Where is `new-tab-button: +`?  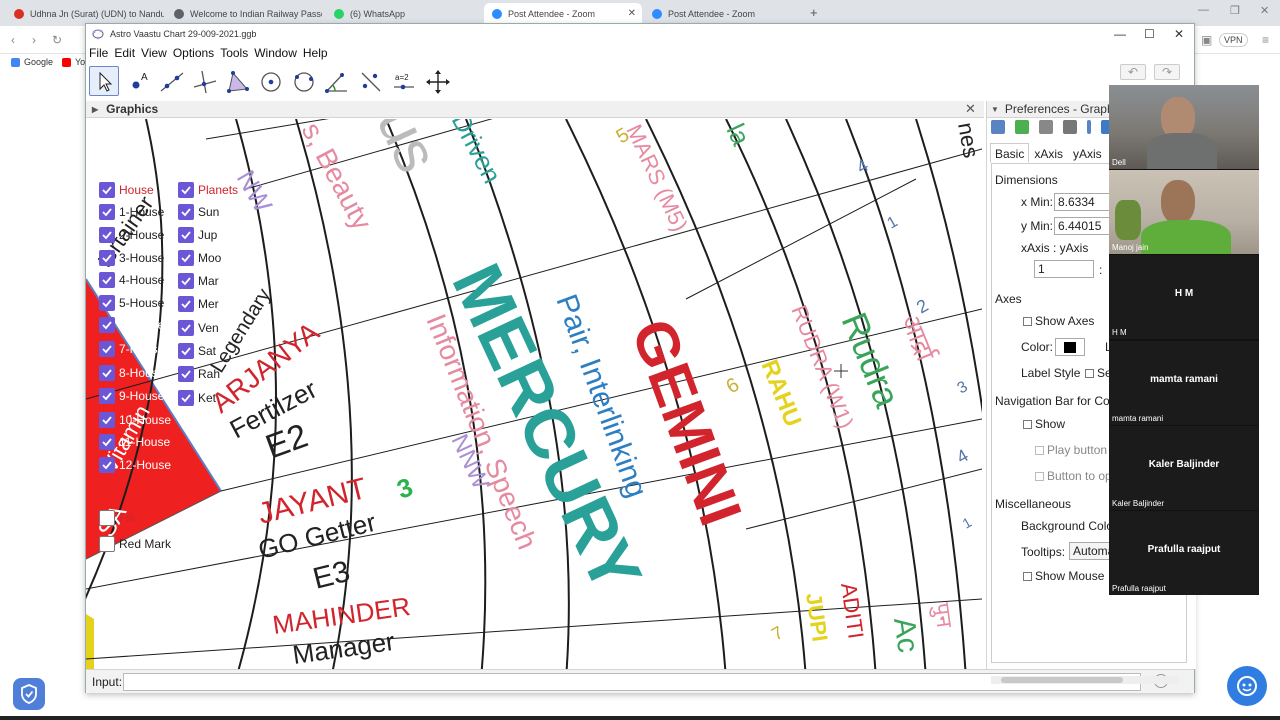 new-tab-button: + is located at coordinates (814, 12).